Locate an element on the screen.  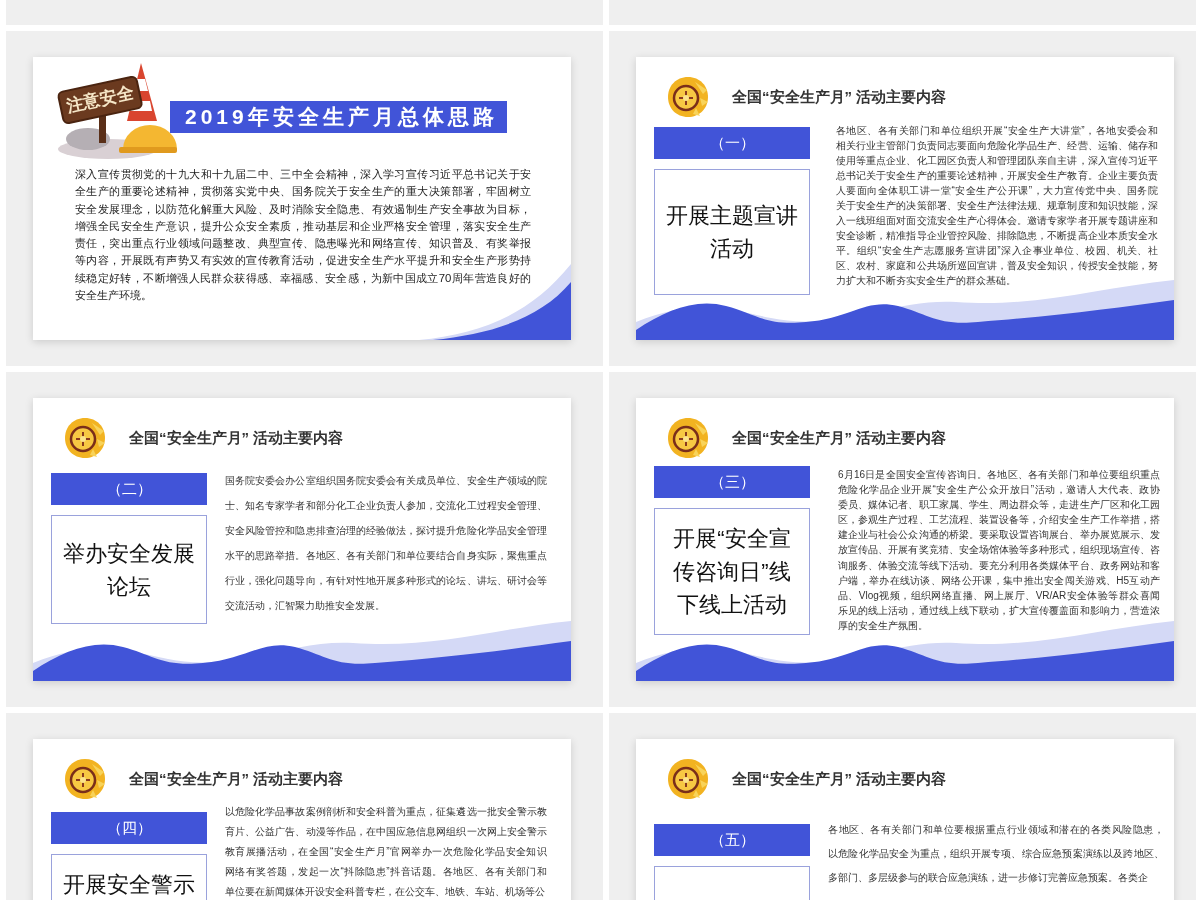
section-label: （三） is located at coordinates (732, 482).